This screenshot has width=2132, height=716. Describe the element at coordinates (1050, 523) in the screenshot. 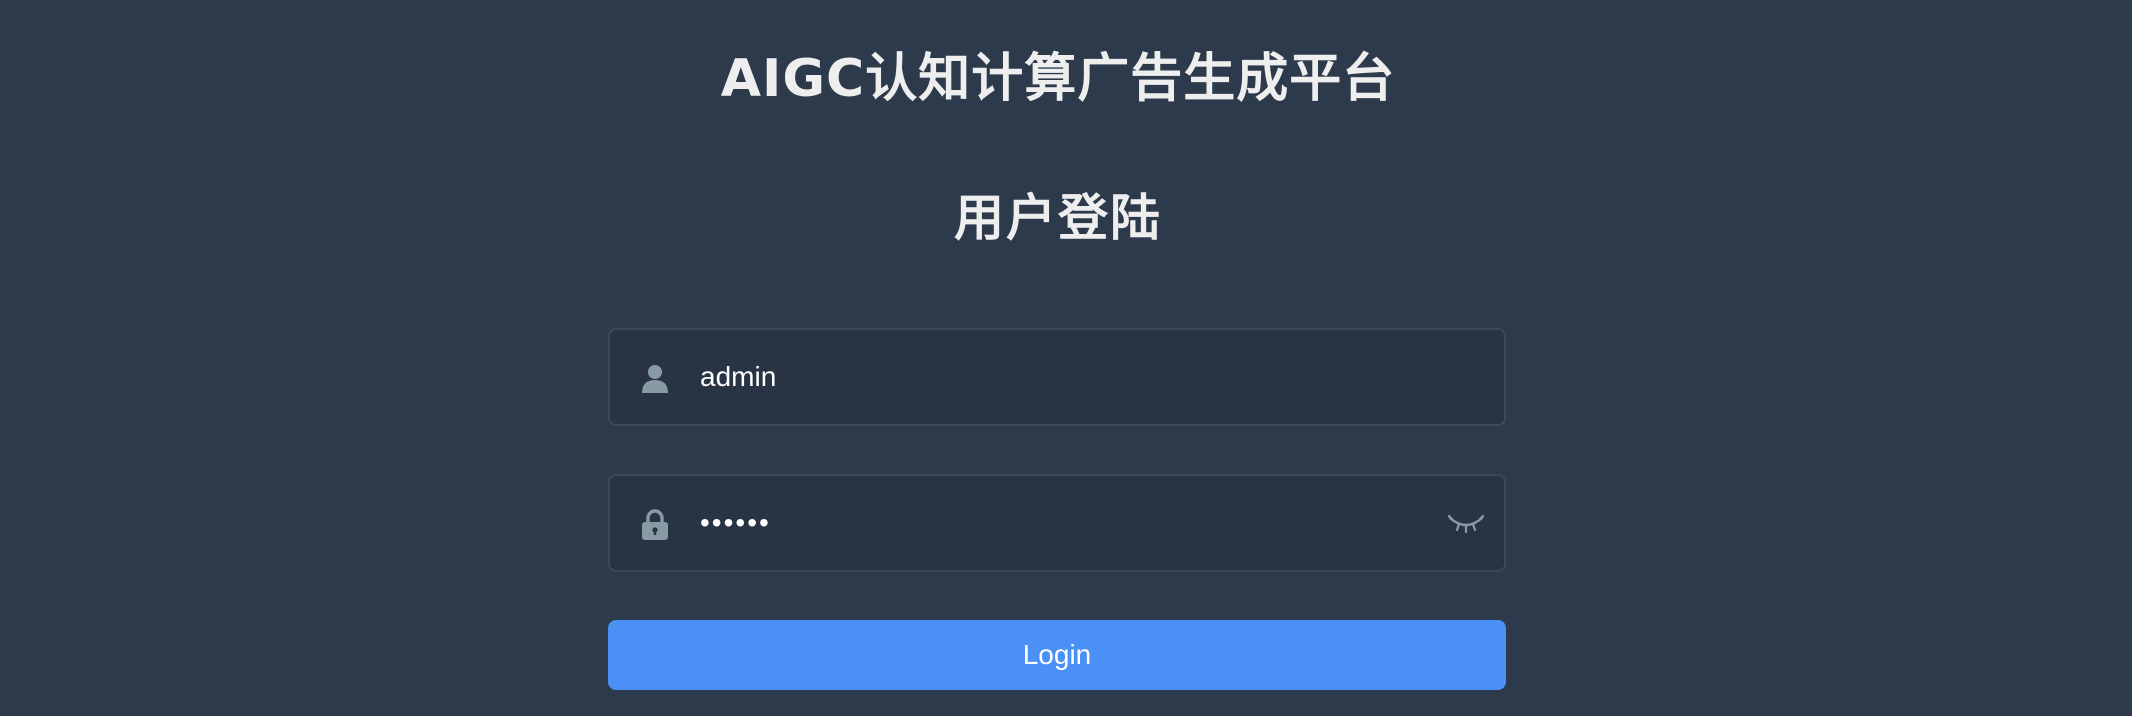

I see `password-input` at that location.